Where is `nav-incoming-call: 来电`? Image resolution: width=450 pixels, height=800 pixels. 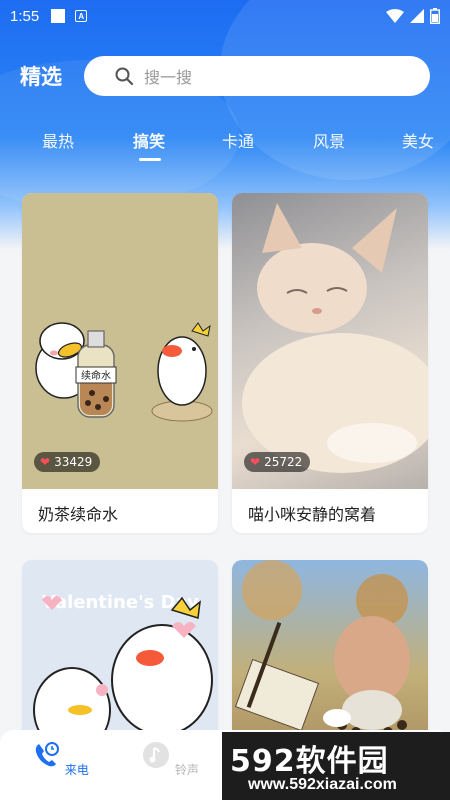 nav-incoming-call: 来电 is located at coordinates (60, 759).